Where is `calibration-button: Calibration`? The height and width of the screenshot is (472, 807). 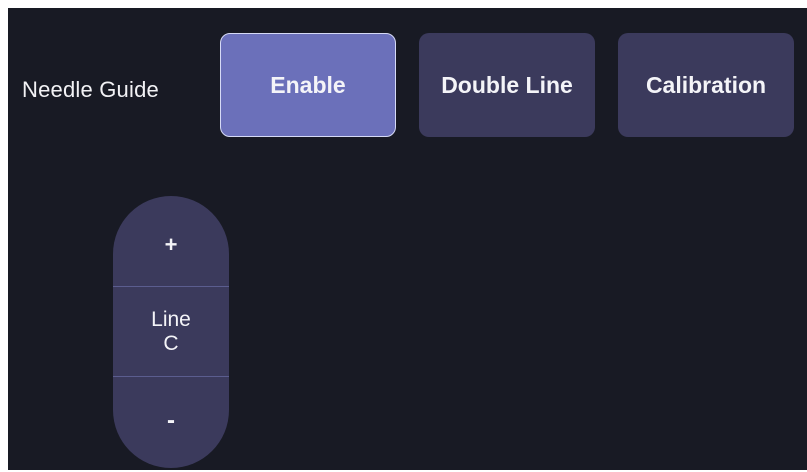 calibration-button: Calibration is located at coordinates (706, 85).